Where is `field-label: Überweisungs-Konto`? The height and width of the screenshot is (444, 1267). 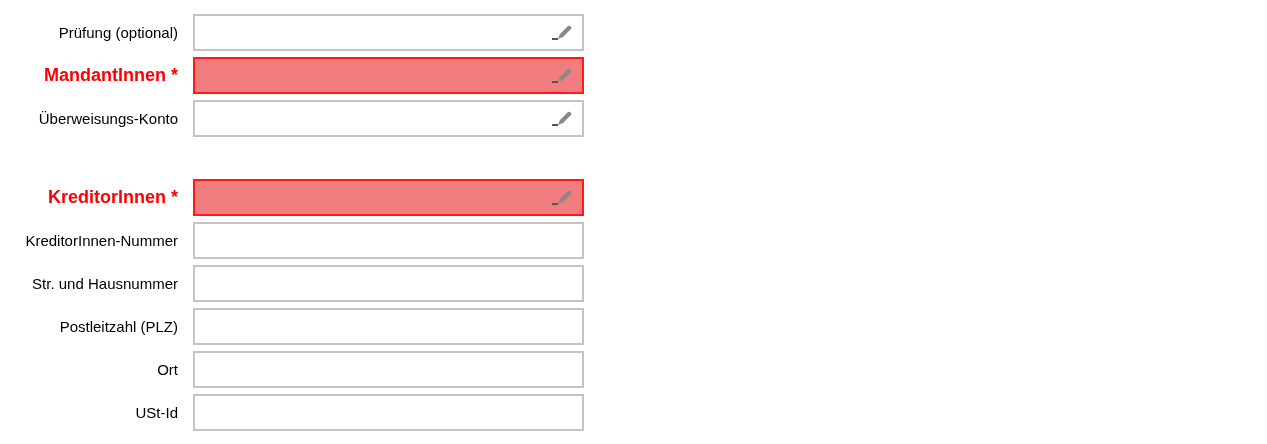 field-label: Überweisungs-Konto is located at coordinates (107, 118).